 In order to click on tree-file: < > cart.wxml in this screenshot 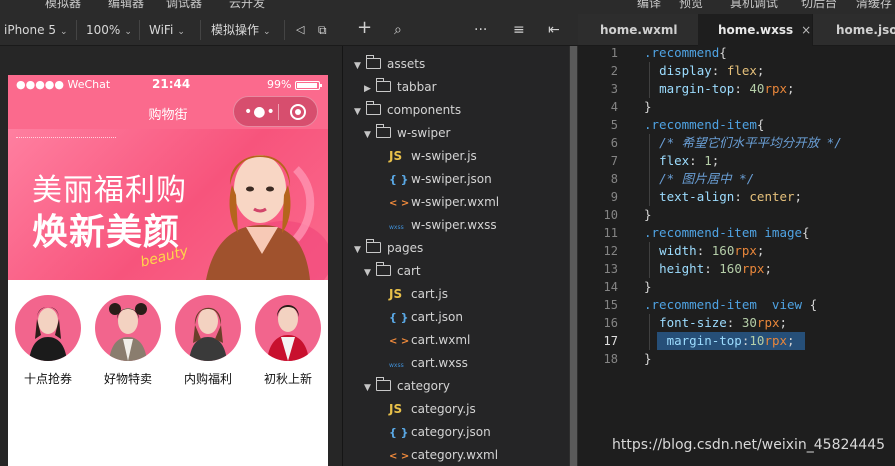, I will do `click(429, 340)`.